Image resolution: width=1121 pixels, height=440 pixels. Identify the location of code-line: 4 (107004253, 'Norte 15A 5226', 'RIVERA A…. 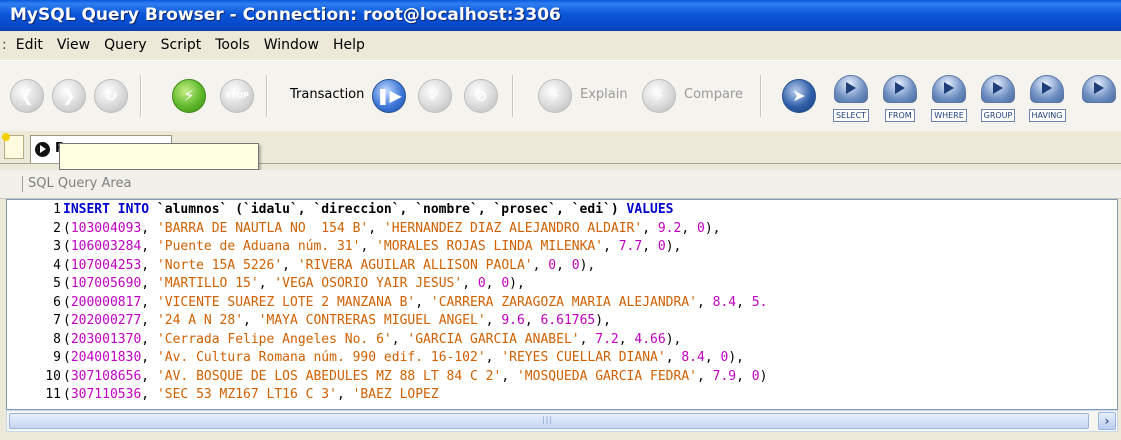
(301, 266).